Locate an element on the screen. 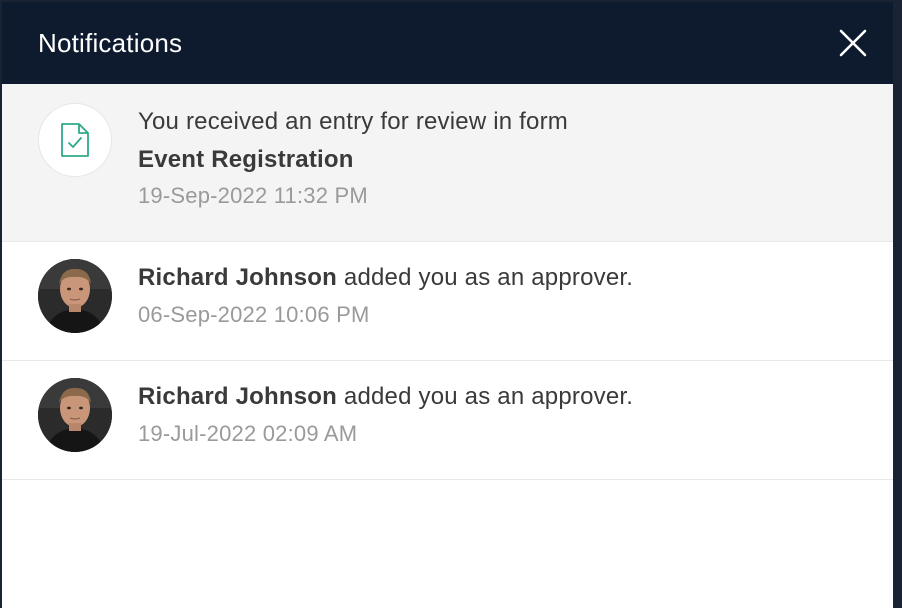 The image size is (902, 608). notification-timestamp: 19-Jul-2022 02:09 AM is located at coordinates (248, 433).